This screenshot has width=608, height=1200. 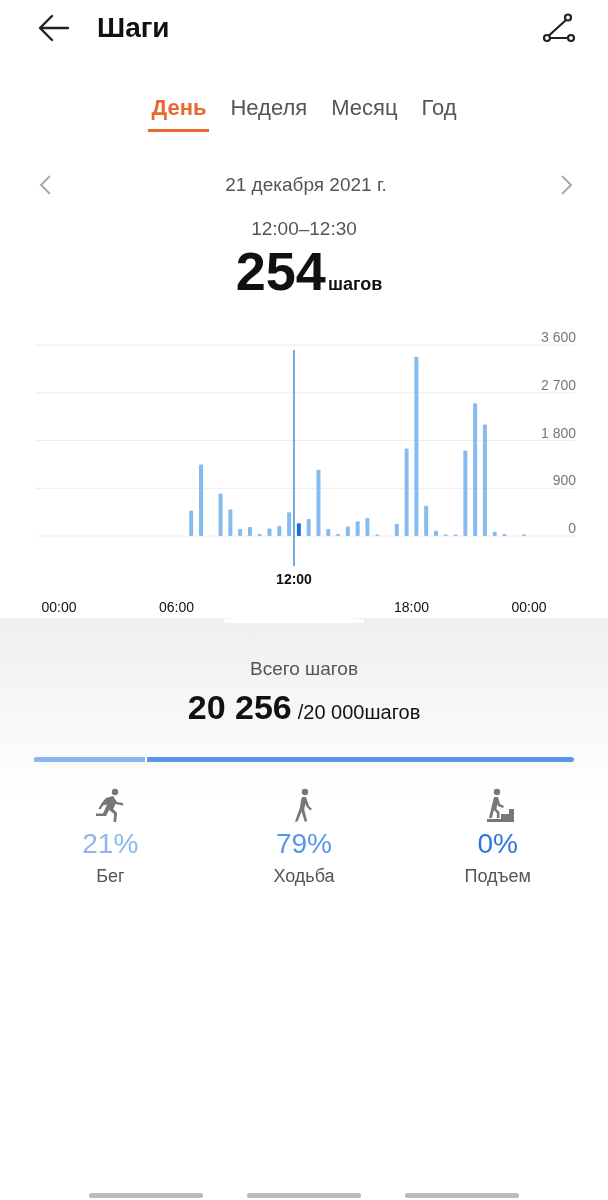 I want to click on step-unit: шагов, so click(x=355, y=284).